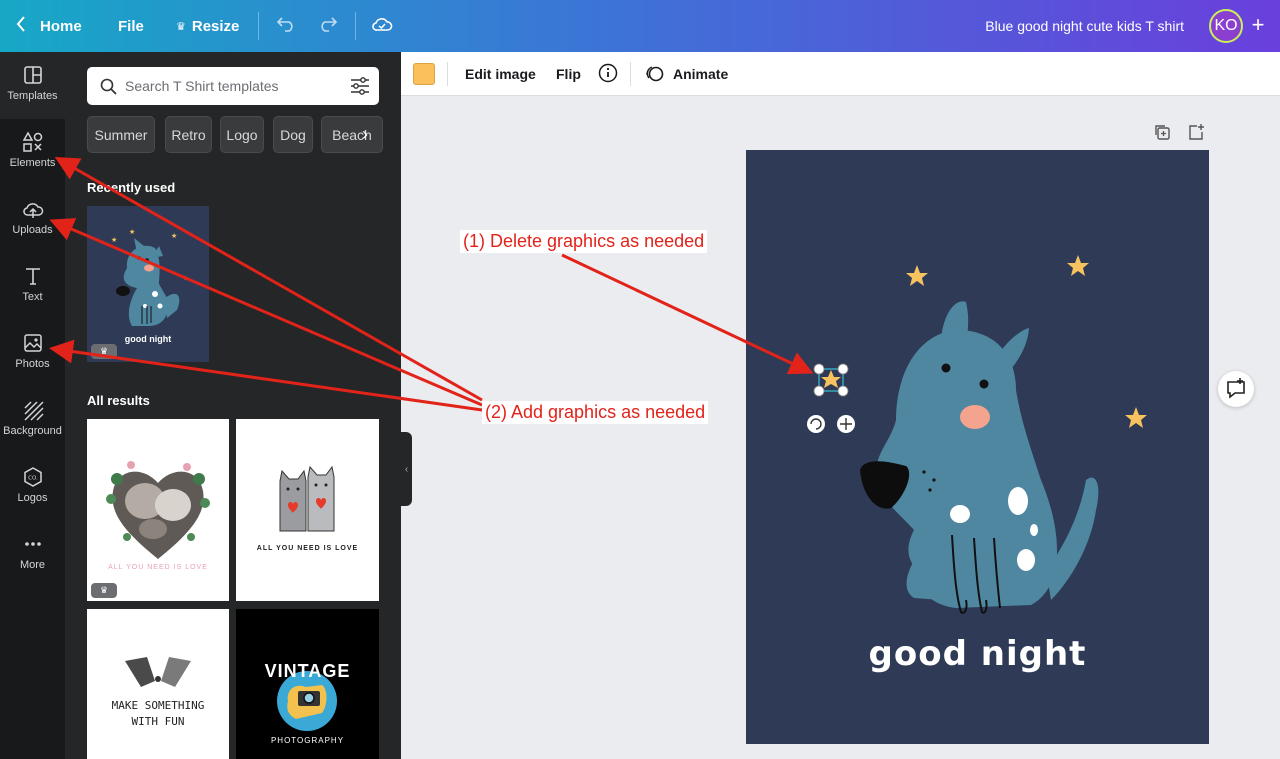 Image resolution: width=1280 pixels, height=759 pixels. I want to click on redo-button, so click(328, 26).